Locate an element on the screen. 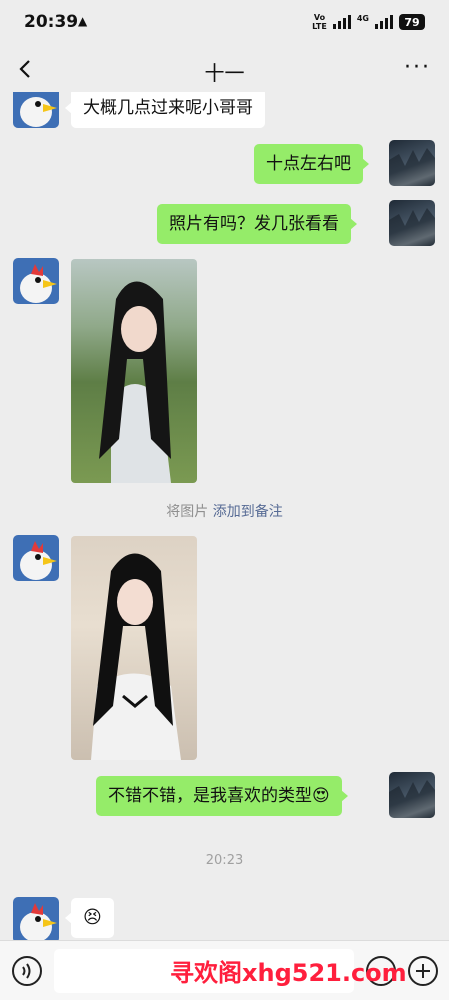 The width and height of the screenshot is (449, 1000). battery-icon: 79 is located at coordinates (412, 22).